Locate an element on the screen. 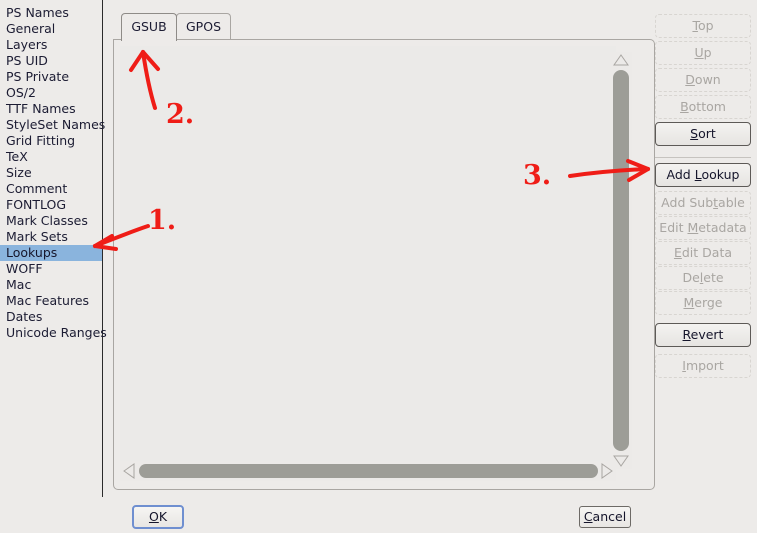 This screenshot has width=757, height=533. cancel-button-label: Cancel is located at coordinates (605, 516).